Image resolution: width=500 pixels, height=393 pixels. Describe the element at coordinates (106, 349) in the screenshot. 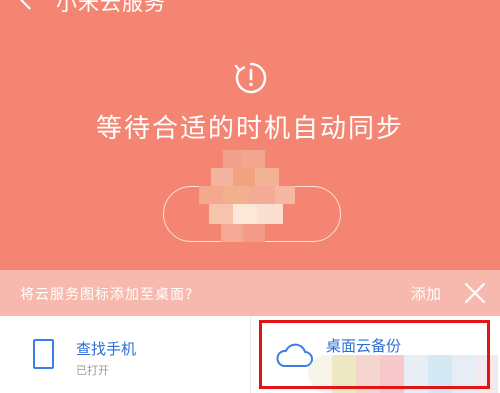

I see `find-phone-title: 查找手机` at that location.